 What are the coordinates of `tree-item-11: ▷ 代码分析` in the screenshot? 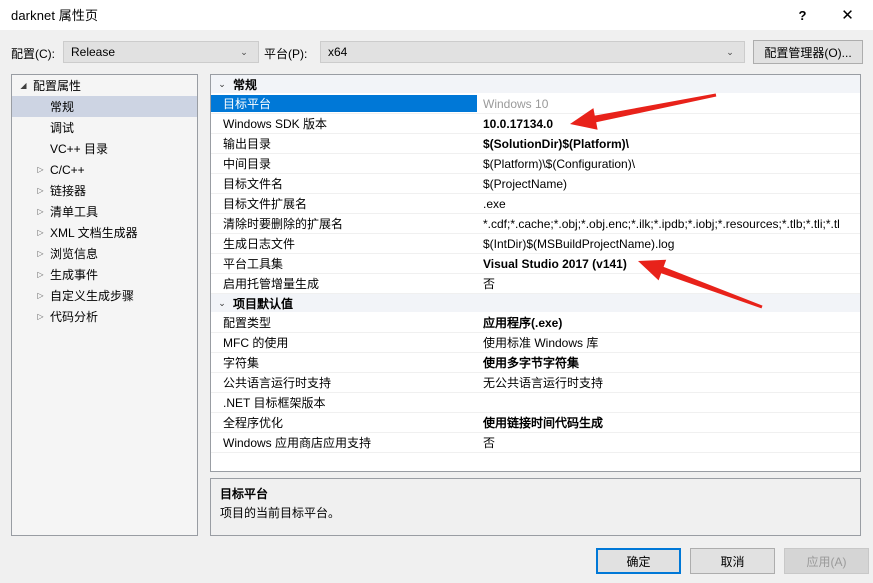 It's located at (104, 316).